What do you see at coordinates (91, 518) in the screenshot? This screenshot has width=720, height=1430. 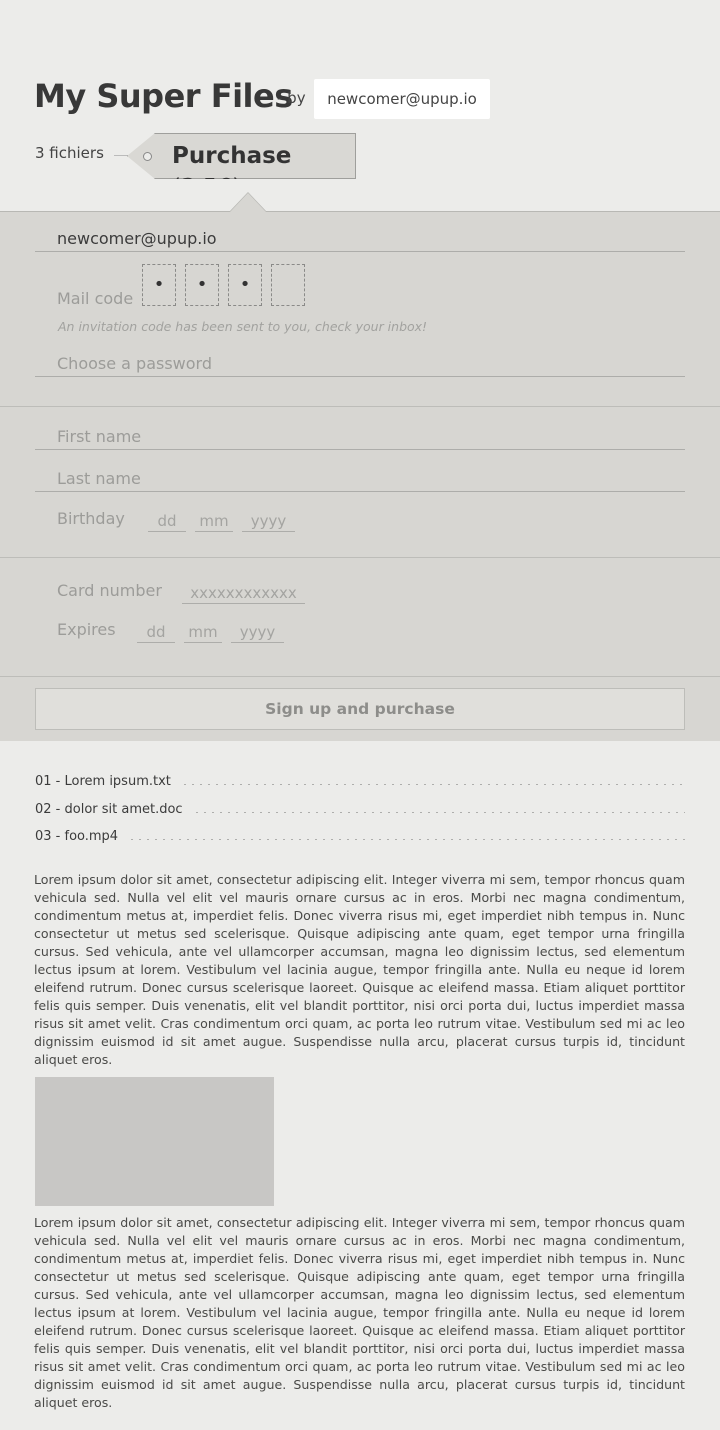 I see `birthday-label: Birthday` at bounding box center [91, 518].